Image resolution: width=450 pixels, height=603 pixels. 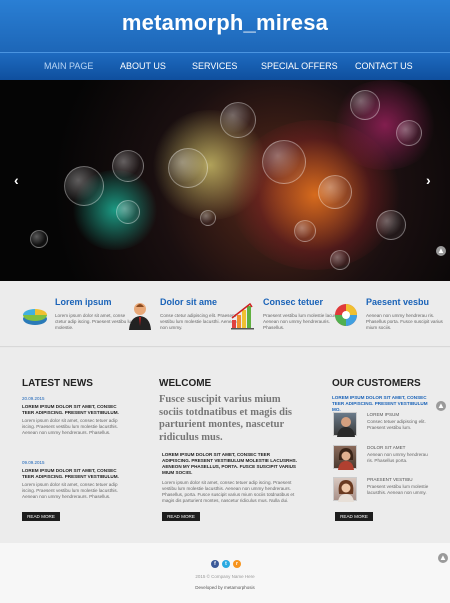 What do you see at coordinates (214, 66) in the screenshot?
I see `nav-services: SERVICES` at bounding box center [214, 66].